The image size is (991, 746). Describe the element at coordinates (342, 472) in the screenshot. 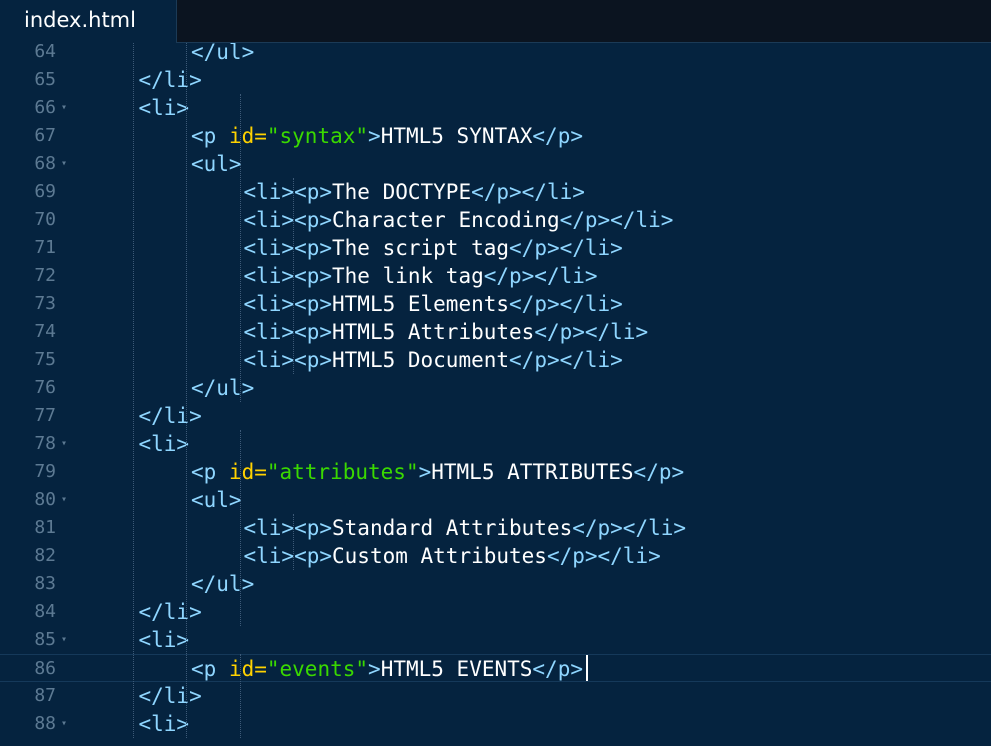

I see `syntax-token-str: "attributes"` at that location.